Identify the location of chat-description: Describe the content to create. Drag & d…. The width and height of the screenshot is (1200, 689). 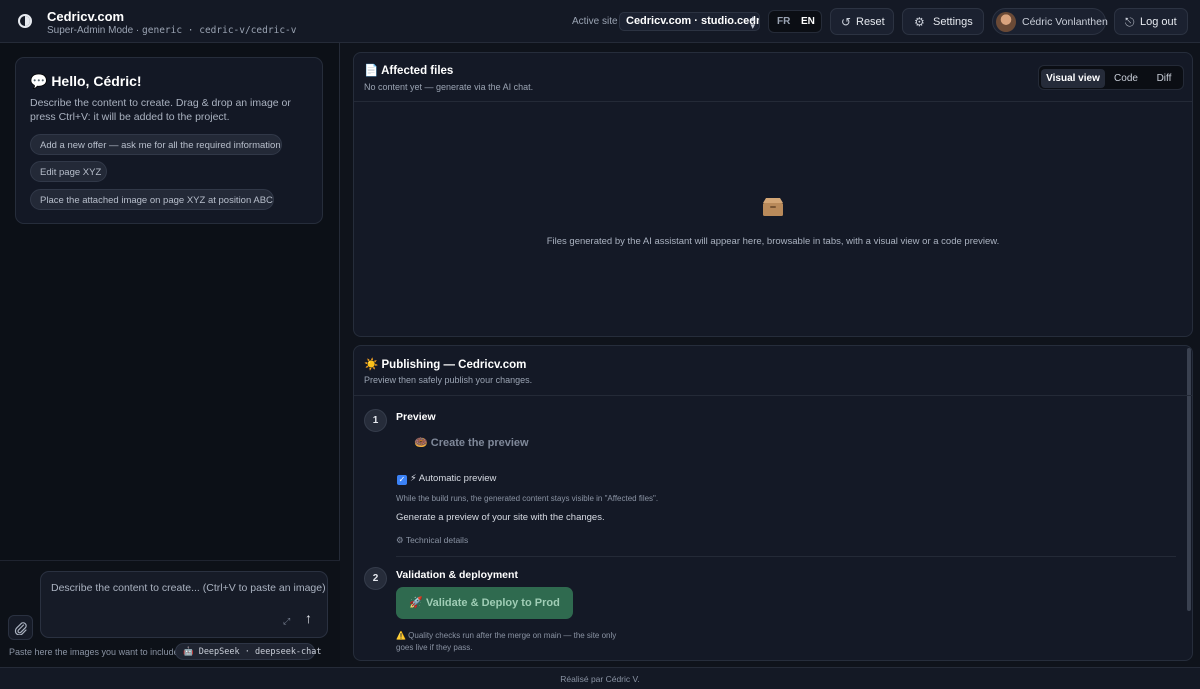
(160, 110).